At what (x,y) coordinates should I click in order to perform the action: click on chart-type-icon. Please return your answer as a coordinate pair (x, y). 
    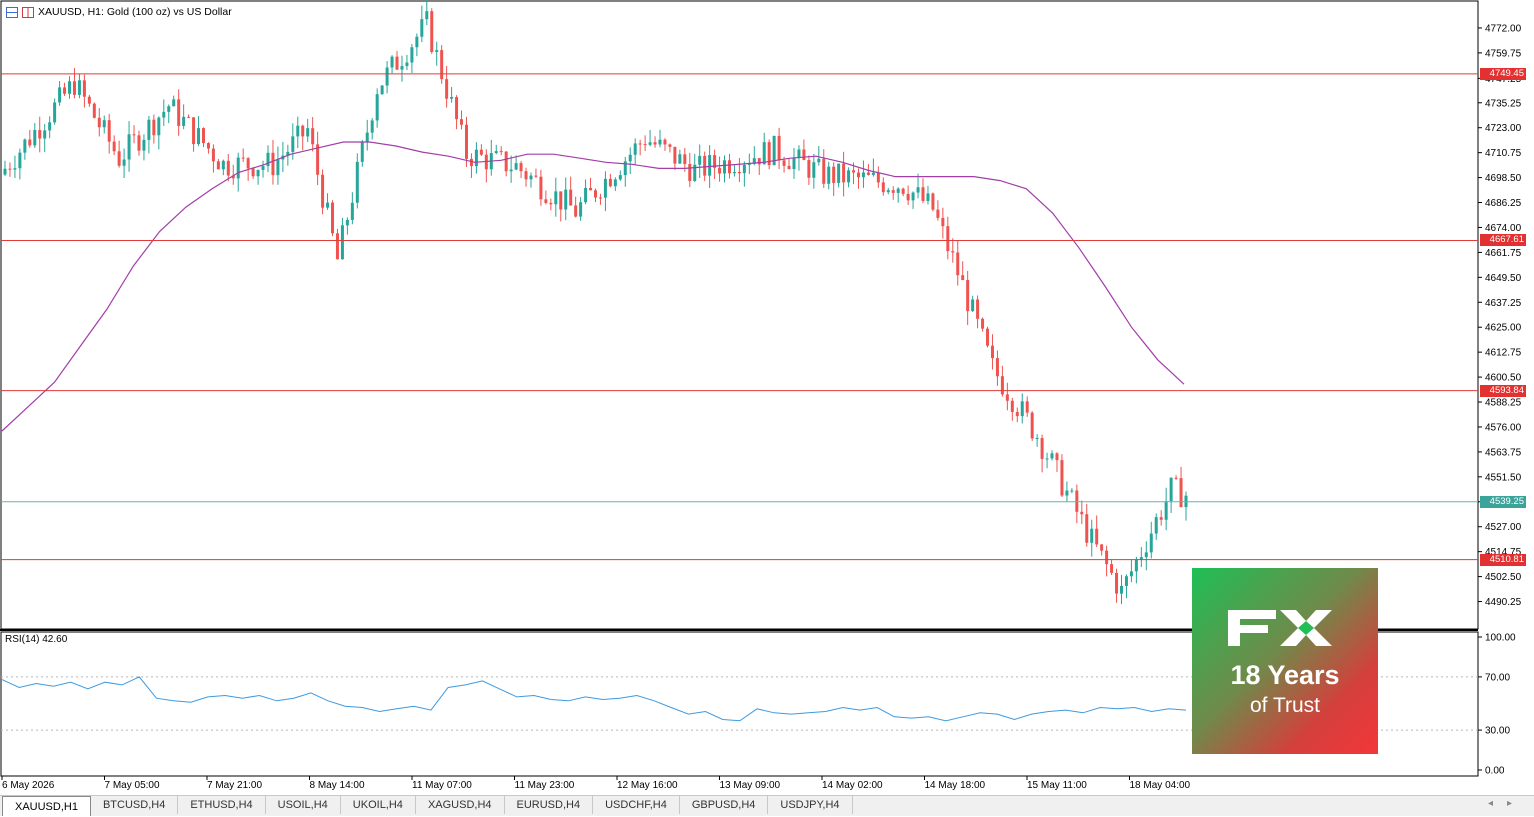
    Looking at the image, I should click on (12, 12).